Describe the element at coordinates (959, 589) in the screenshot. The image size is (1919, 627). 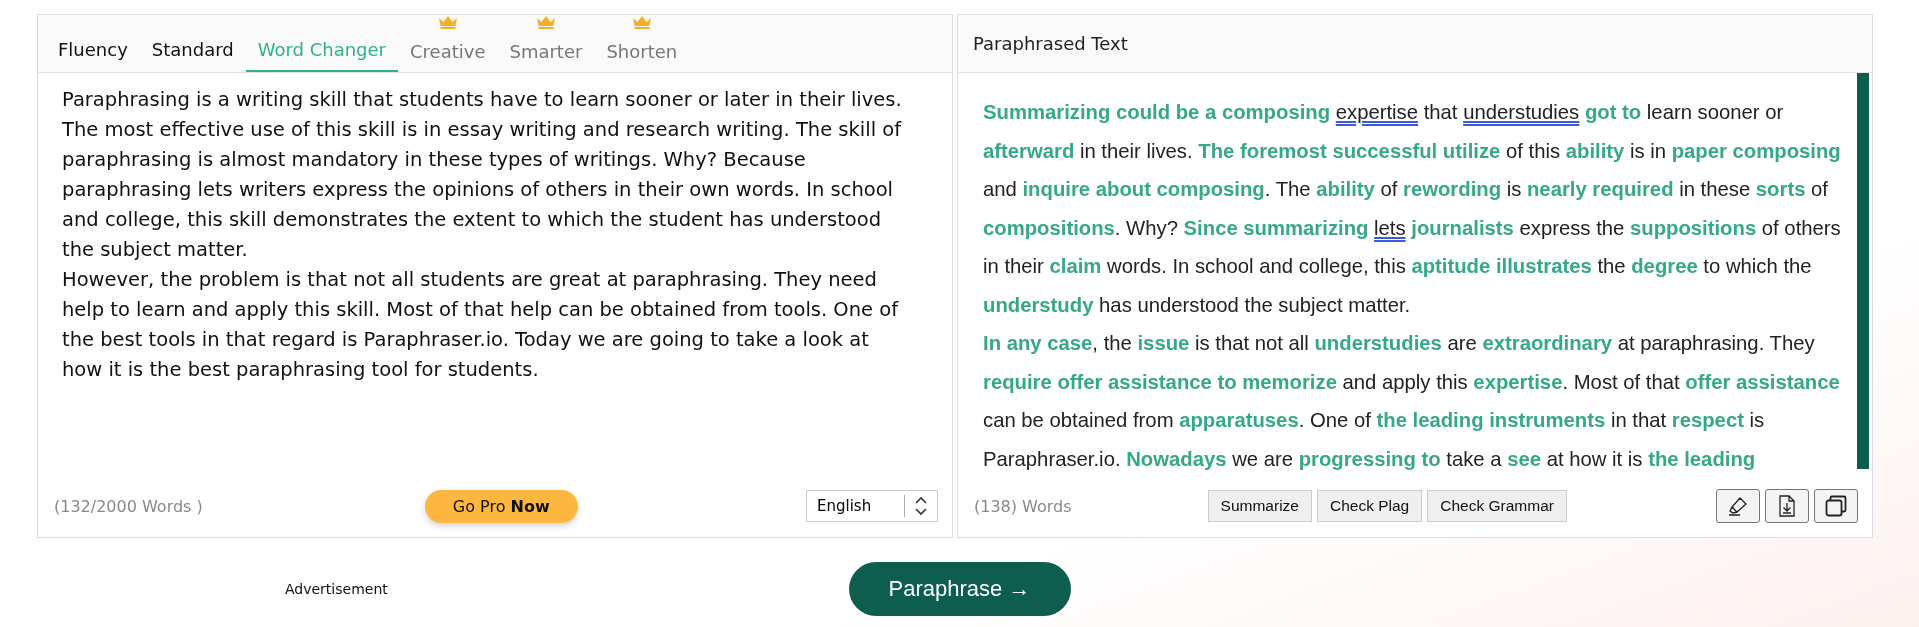
I see `paraphrase-button: Paraphrase →` at that location.